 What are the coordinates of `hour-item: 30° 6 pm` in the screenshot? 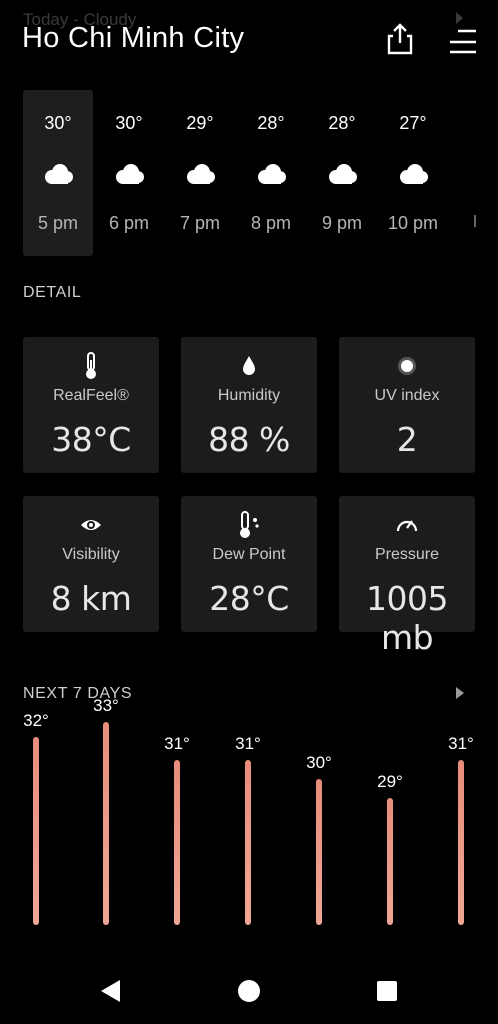 It's located at (129, 173).